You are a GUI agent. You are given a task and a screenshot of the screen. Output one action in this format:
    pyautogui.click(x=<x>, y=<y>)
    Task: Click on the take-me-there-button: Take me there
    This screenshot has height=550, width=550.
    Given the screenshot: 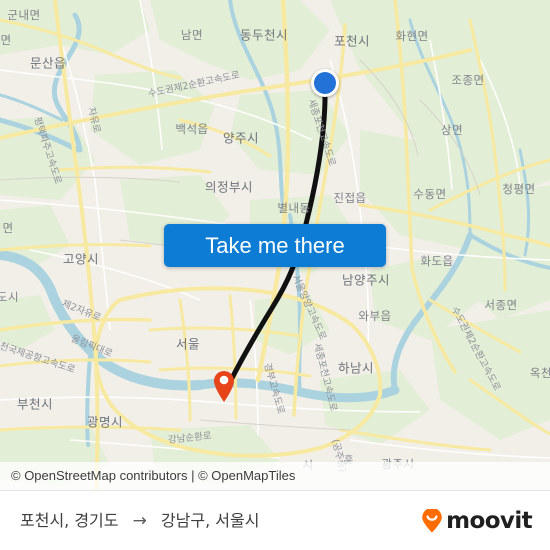 What is the action you would take?
    pyautogui.click(x=275, y=245)
    